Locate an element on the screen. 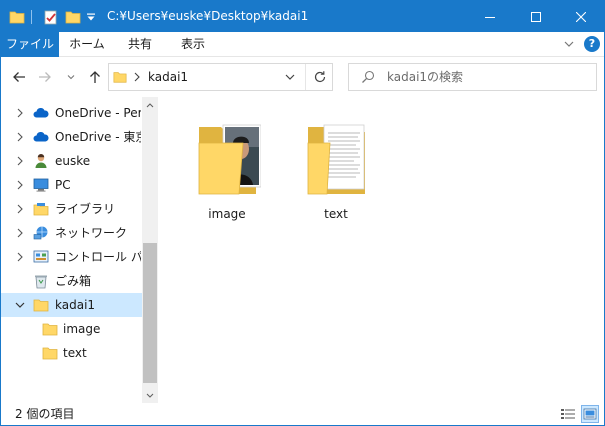  tab-view: 表示 is located at coordinates (193, 44).